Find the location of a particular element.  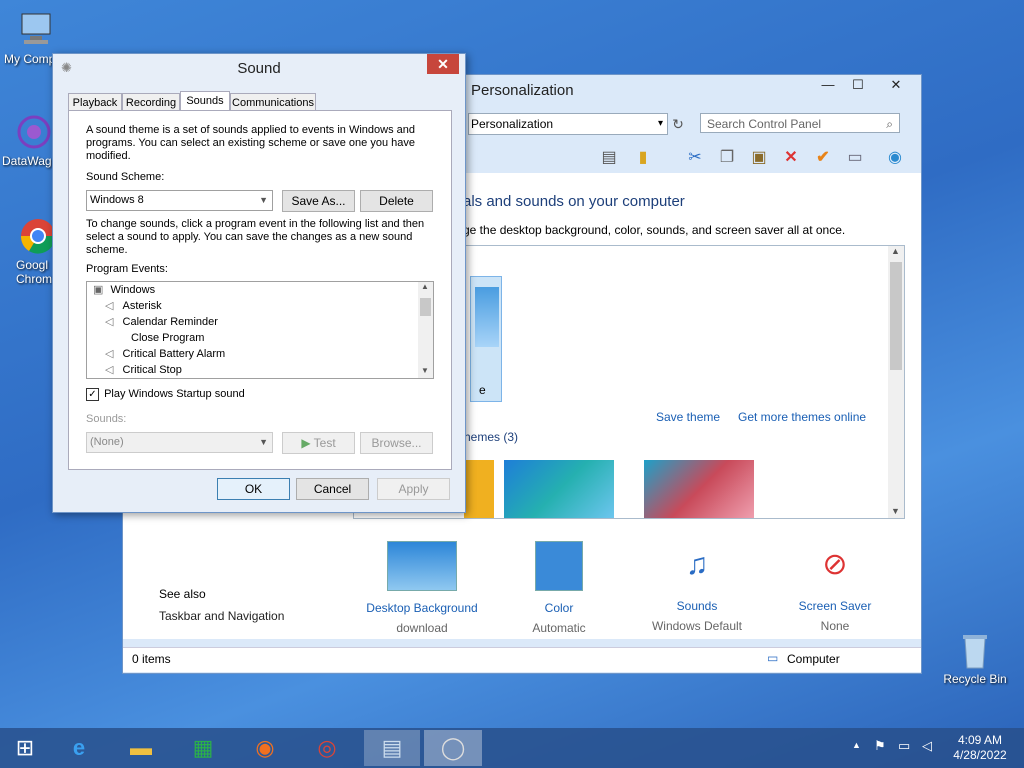

event-label: Critical Battery Alarm is located at coordinates (174, 354).